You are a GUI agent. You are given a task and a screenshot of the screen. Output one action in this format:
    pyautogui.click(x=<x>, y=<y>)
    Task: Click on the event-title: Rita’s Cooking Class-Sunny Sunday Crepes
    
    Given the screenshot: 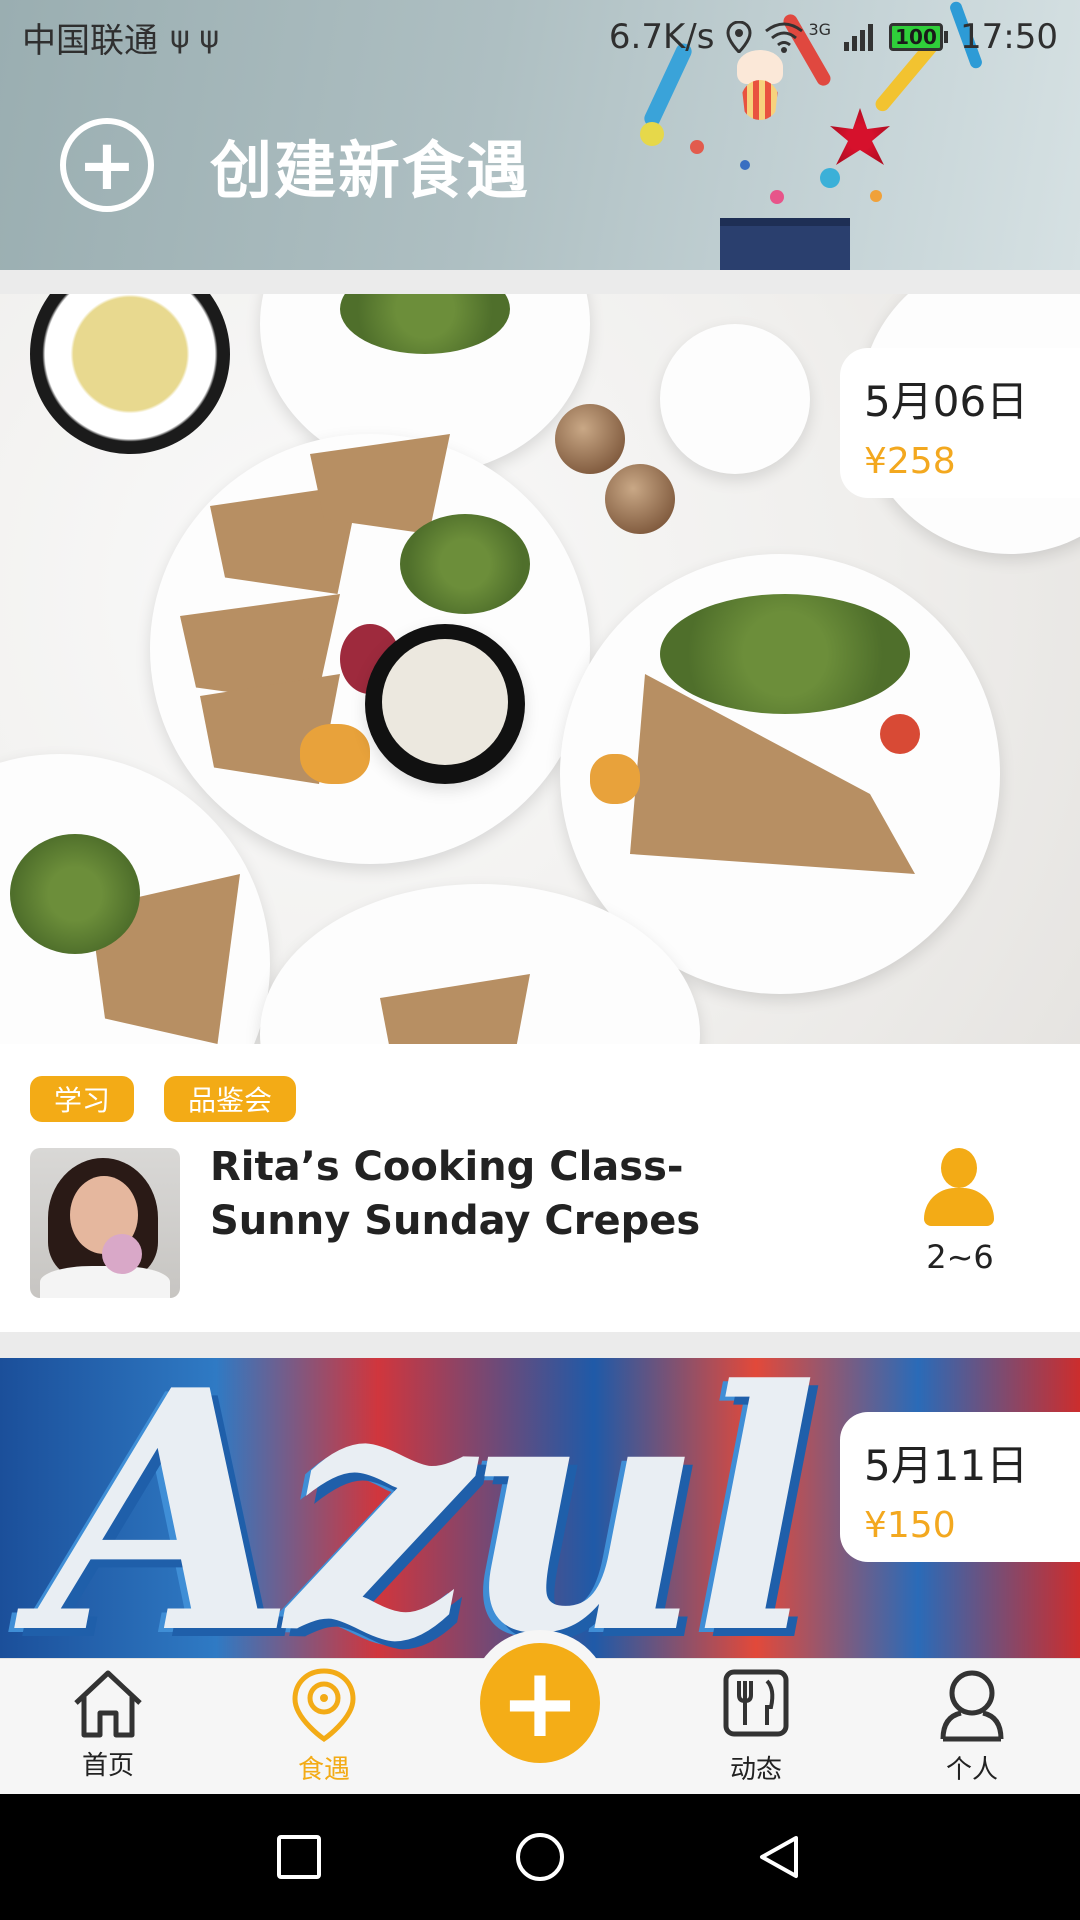 What is the action you would take?
    pyautogui.click(x=510, y=1194)
    